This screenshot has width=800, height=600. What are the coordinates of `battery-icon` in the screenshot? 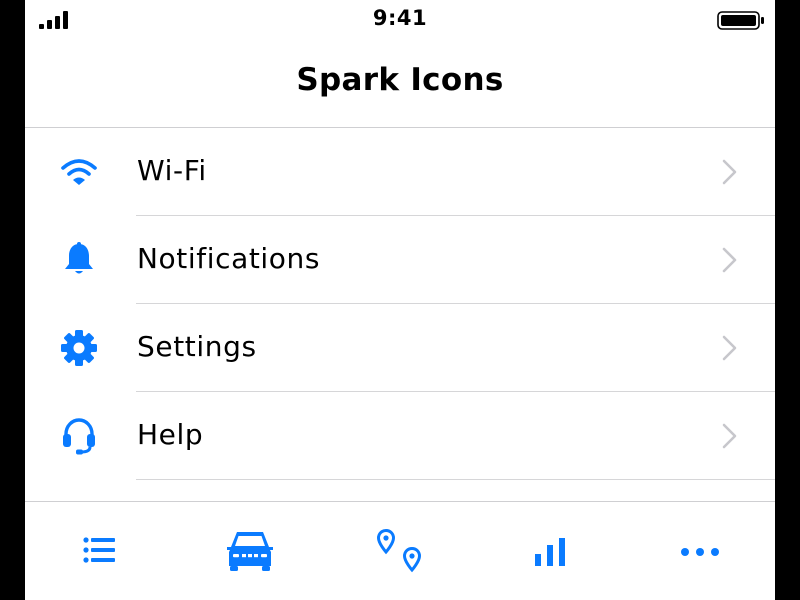 It's located at (740, 20).